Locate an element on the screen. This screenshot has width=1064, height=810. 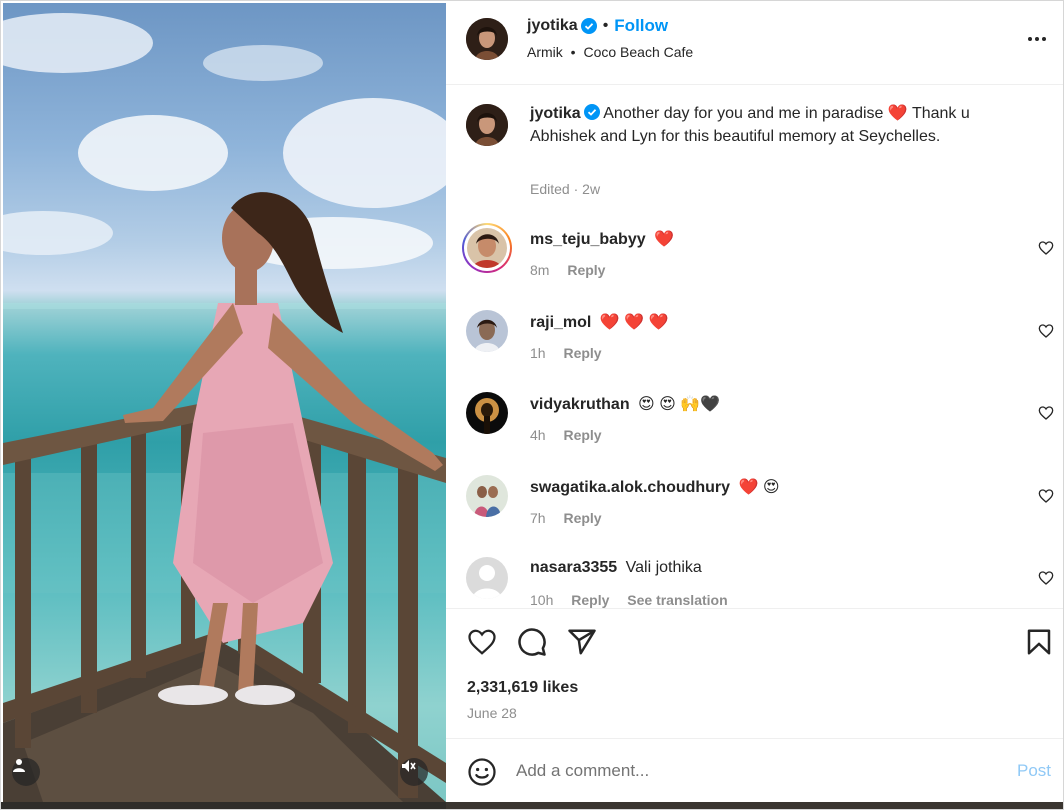
header-subtitle: Armik • Coco Beach Cafe is located at coordinates (610, 52).